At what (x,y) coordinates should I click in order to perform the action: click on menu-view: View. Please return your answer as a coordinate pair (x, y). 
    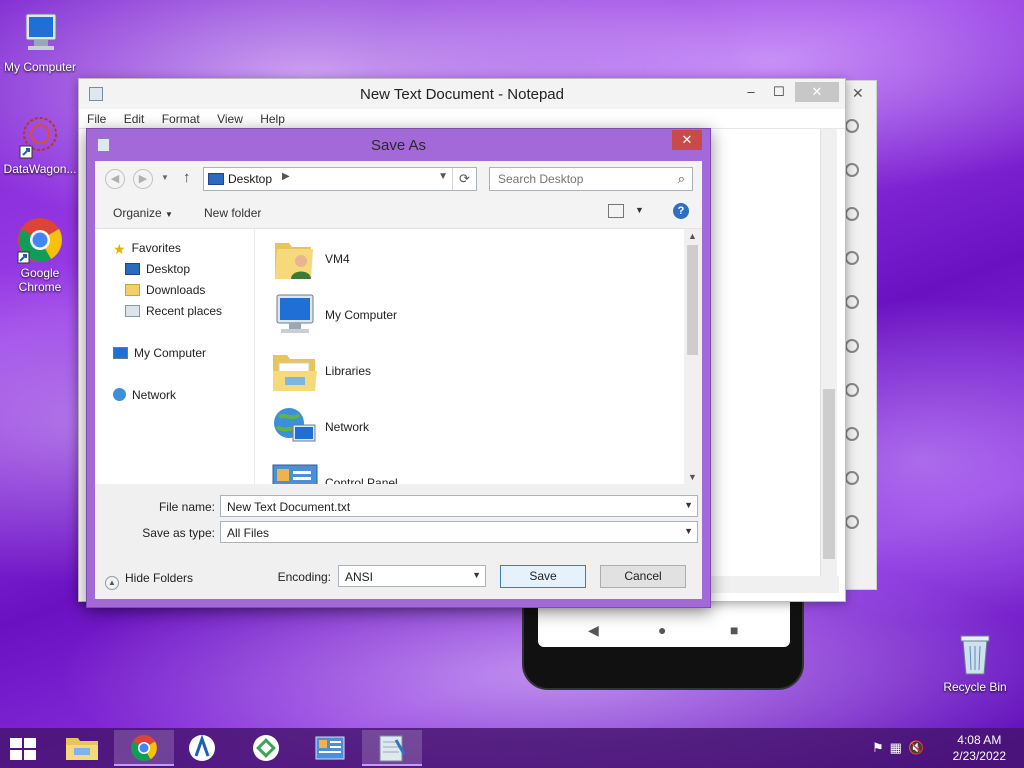
    Looking at the image, I should click on (229, 117).